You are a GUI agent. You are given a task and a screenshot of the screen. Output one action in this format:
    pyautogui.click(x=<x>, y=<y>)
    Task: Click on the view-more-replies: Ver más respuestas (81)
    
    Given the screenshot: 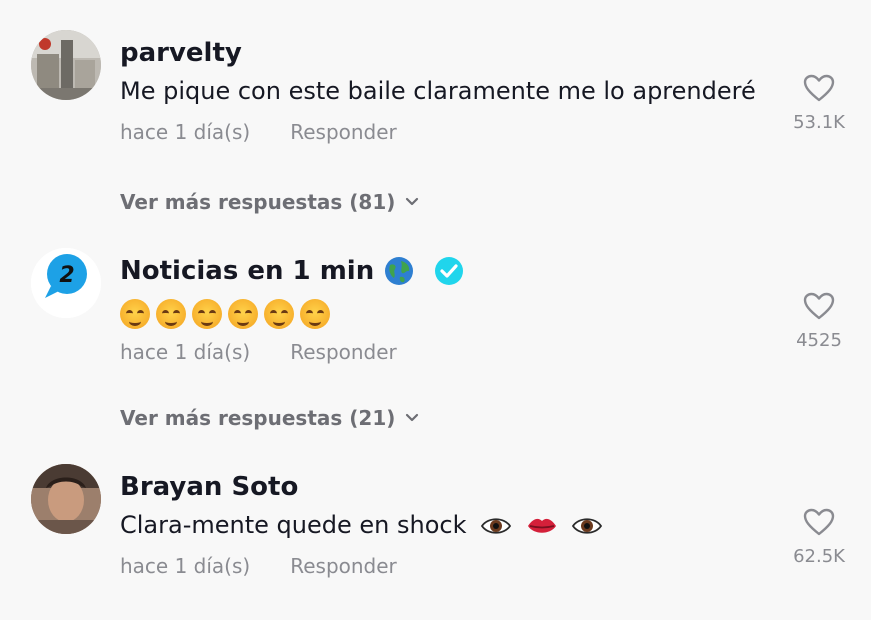 What is the action you would take?
    pyautogui.click(x=269, y=202)
    